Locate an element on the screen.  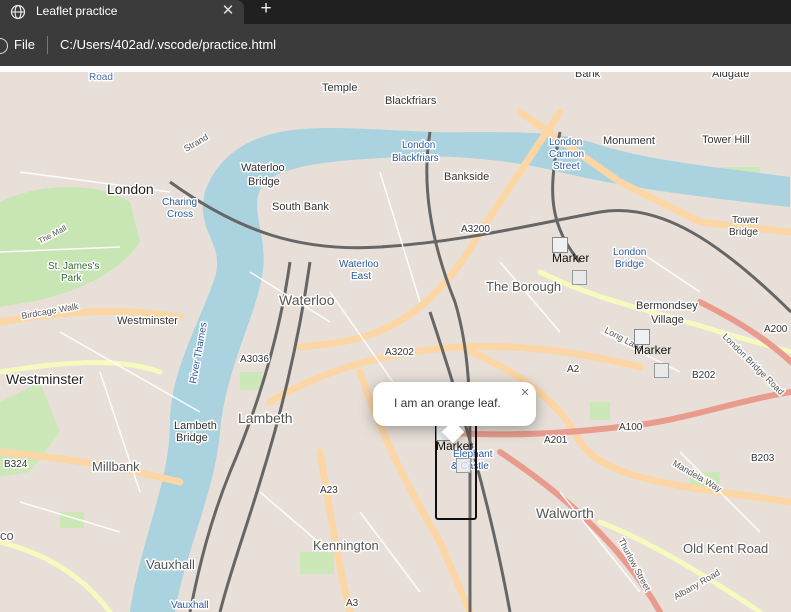
label-bermondsey-2: Village is located at coordinates (667, 320).